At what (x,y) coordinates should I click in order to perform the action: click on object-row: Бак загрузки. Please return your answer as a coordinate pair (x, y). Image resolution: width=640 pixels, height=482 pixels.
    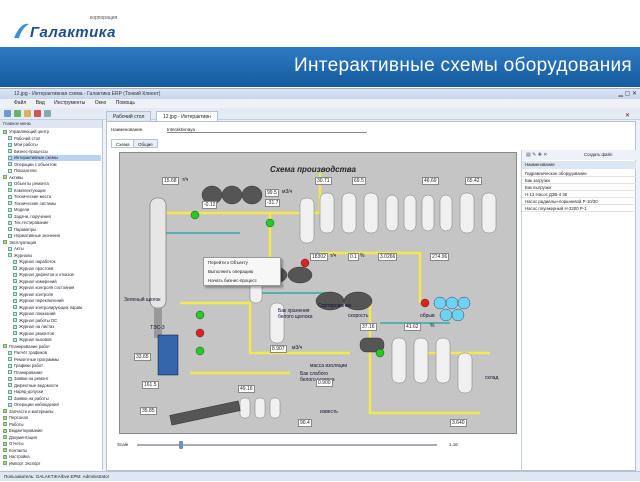
    Looking at the image, I should click on (579, 180).